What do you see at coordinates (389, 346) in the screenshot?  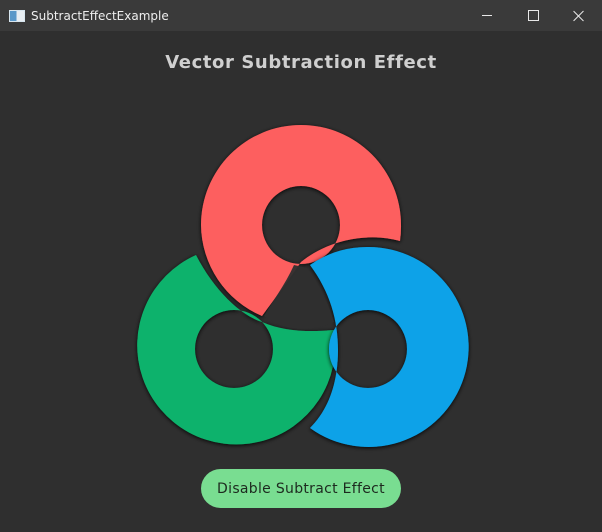 I see `blue-ring` at bounding box center [389, 346].